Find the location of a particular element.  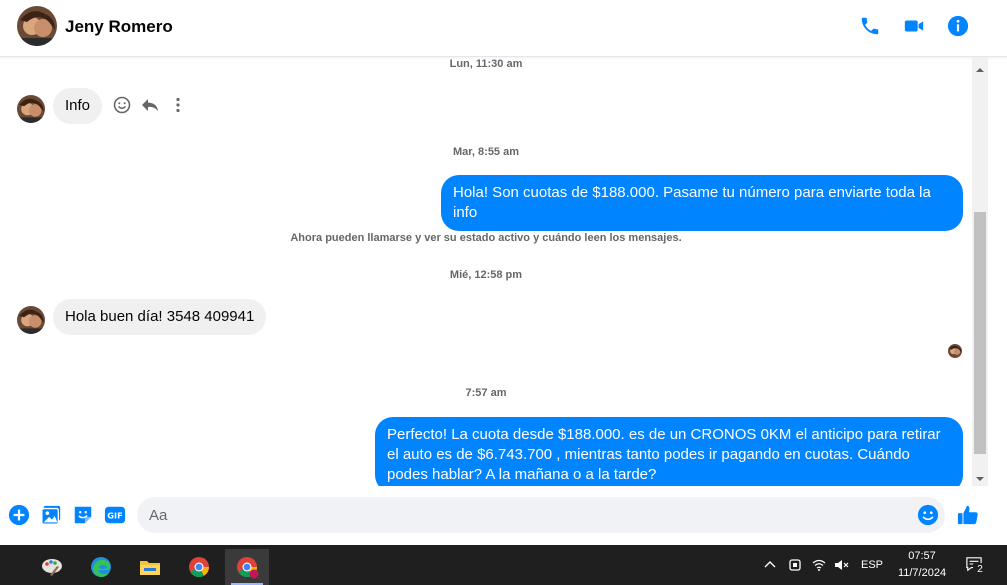

plus-circle-icon is located at coordinates (19, 515).